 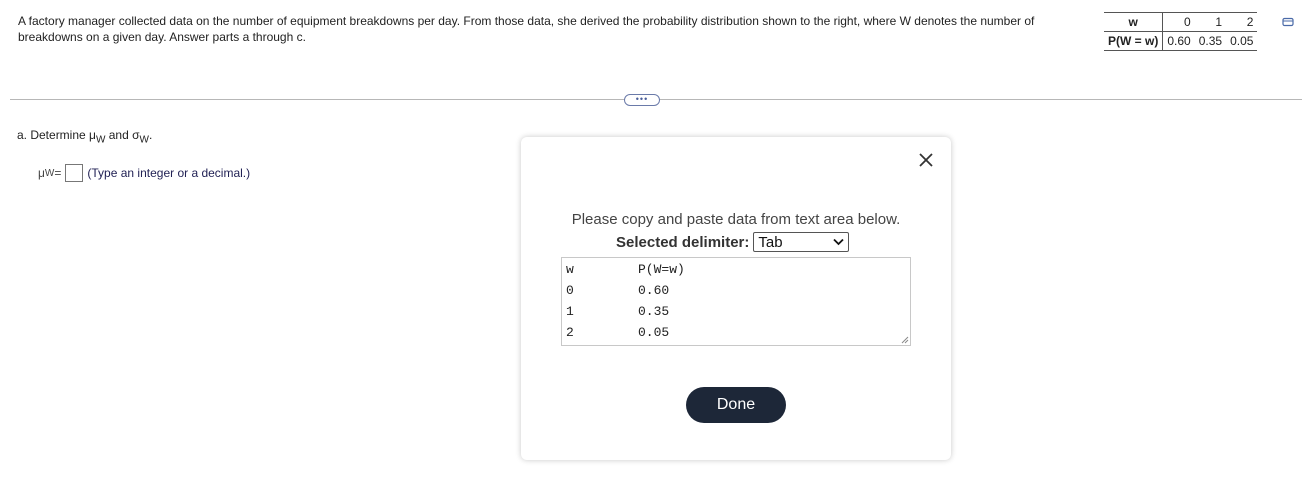 What do you see at coordinates (617, 312) in the screenshot?
I see `data-row: 1 0.35` at bounding box center [617, 312].